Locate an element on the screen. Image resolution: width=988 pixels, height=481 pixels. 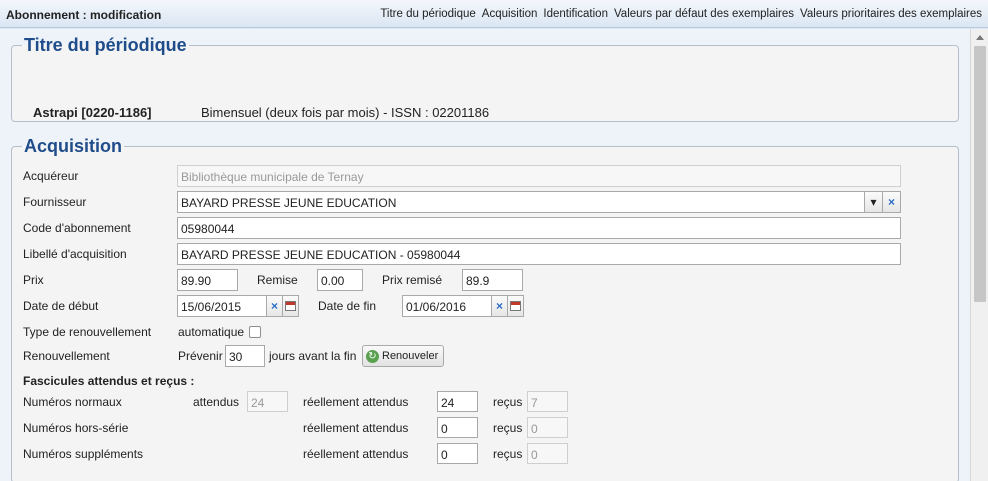
chevron-down-icon: ▾ is located at coordinates (873, 202).